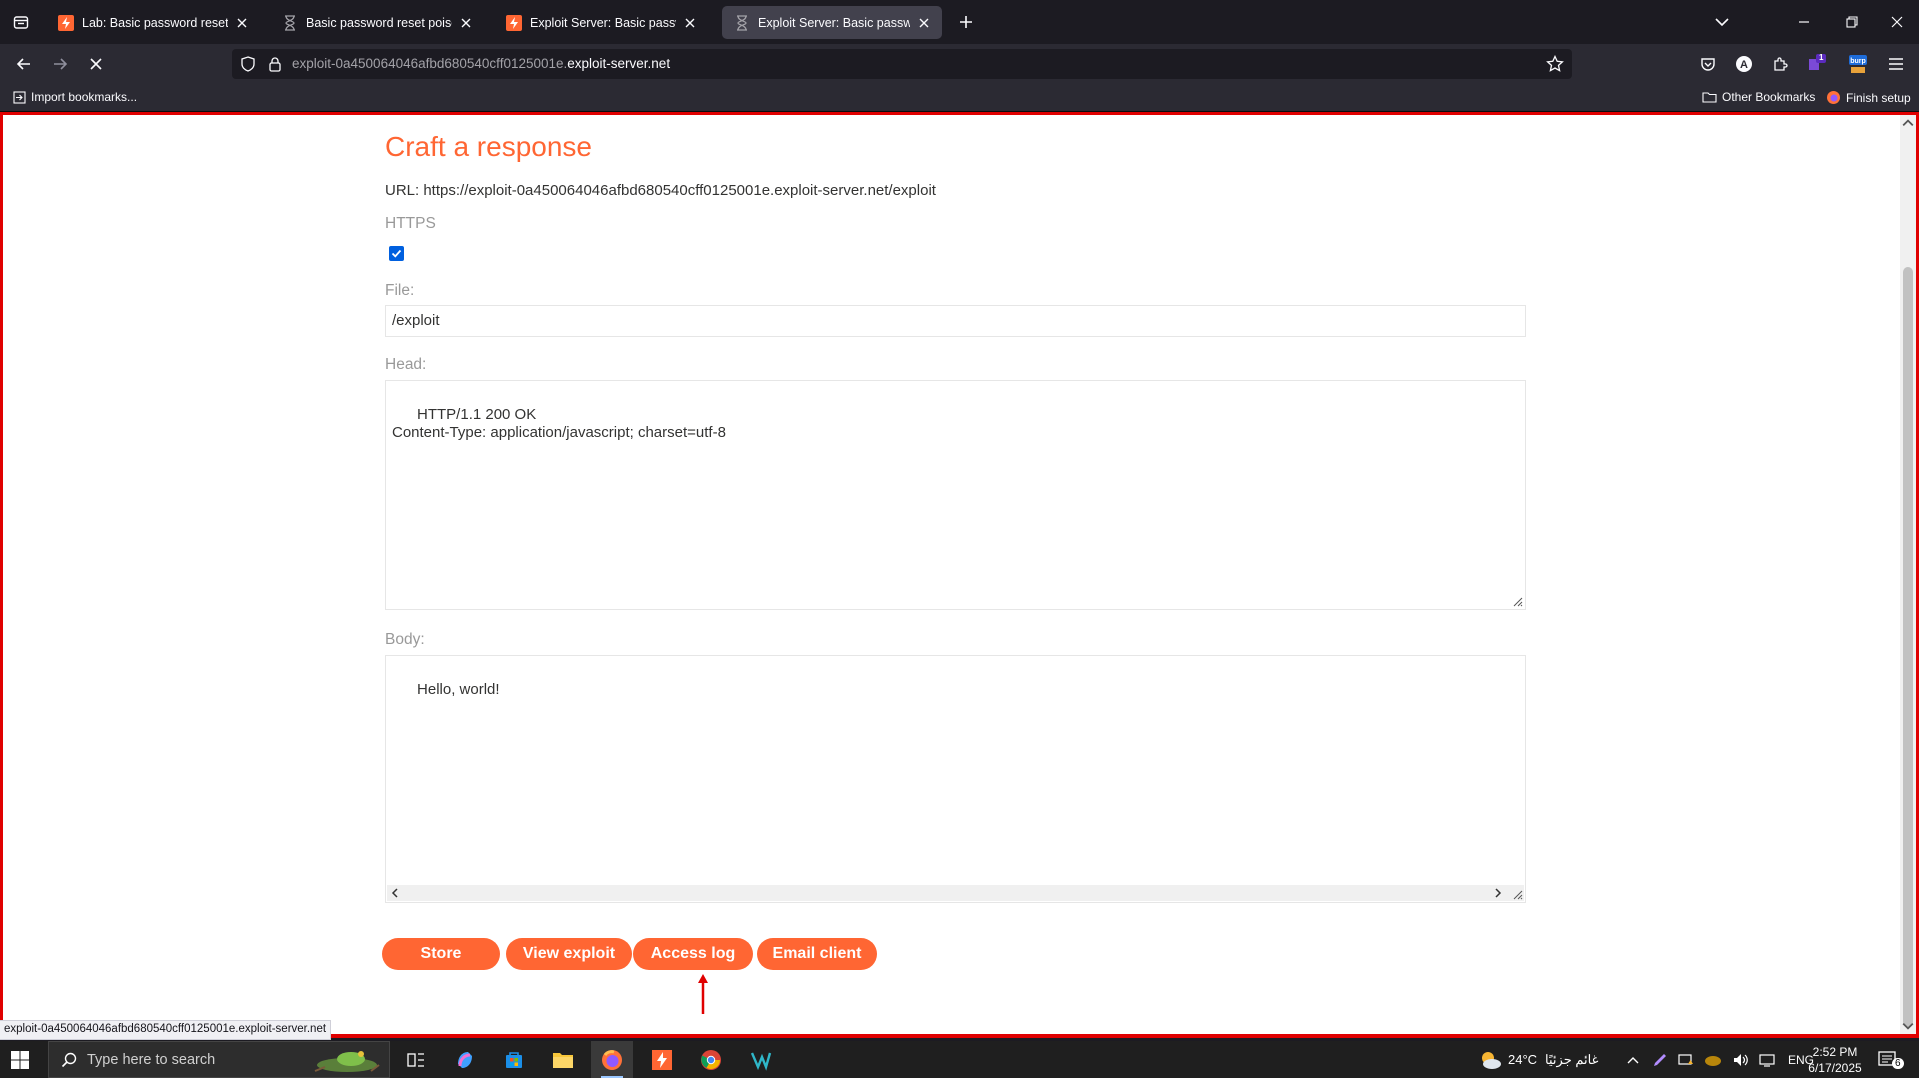  I want to click on copilot-button, so click(465, 1059).